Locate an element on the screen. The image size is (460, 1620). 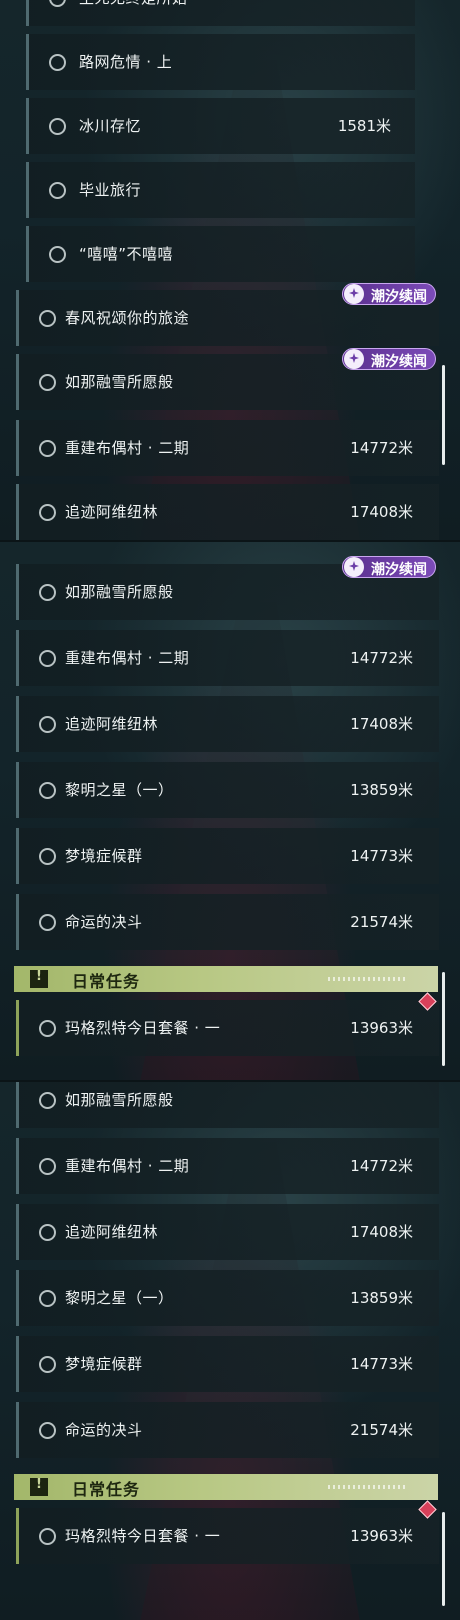
quest-item: 冰川存忆 1581米 is located at coordinates (220, 126).